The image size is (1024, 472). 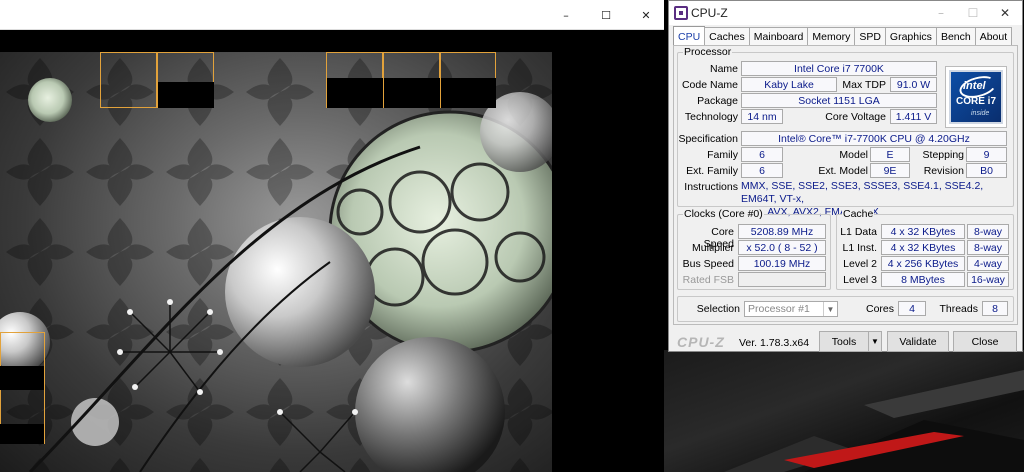 I want to click on tab-about: About, so click(x=993, y=36).